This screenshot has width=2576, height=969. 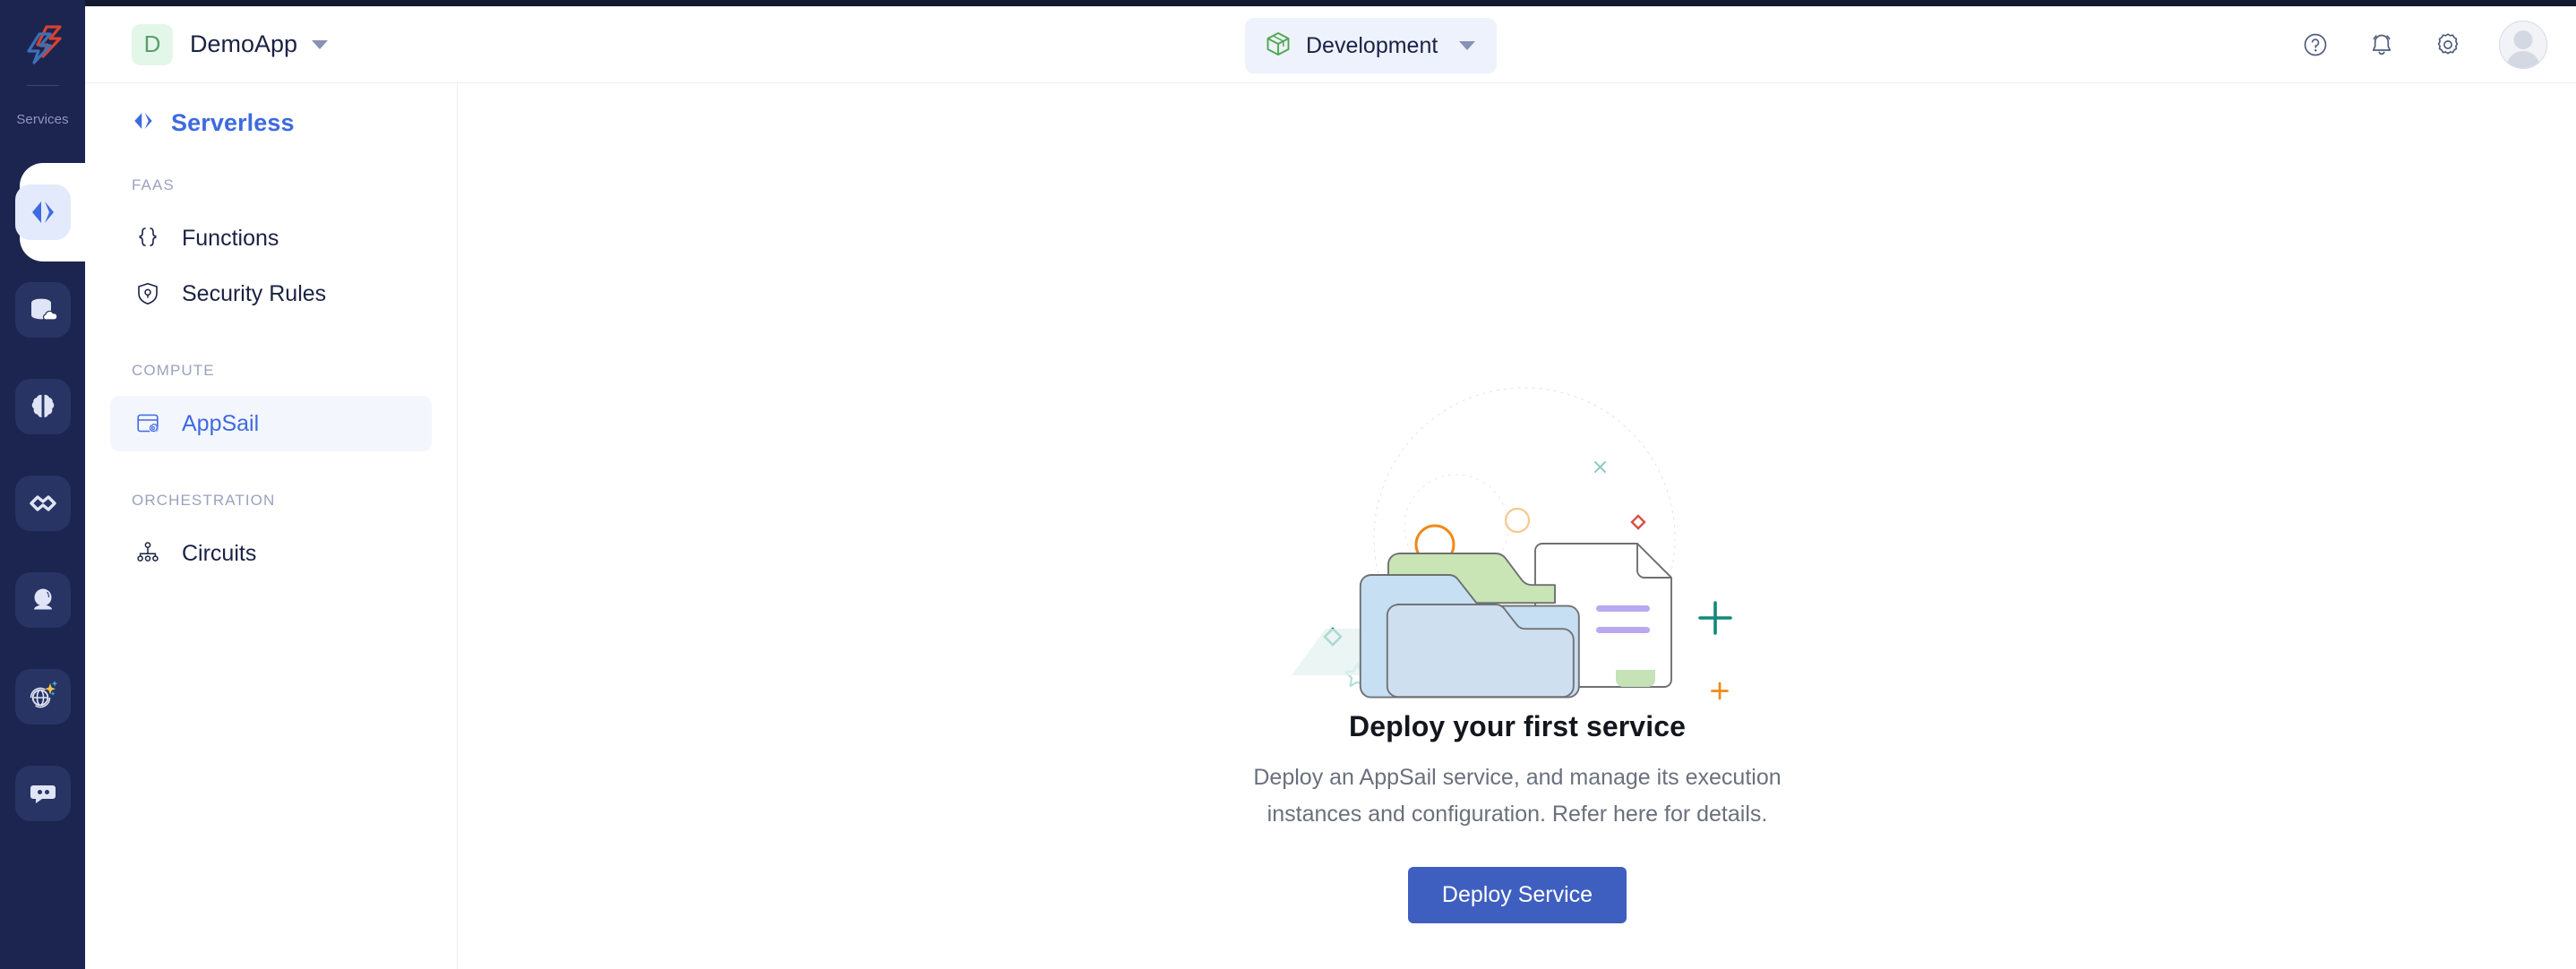 I want to click on avatar-body, so click(x=2523, y=59).